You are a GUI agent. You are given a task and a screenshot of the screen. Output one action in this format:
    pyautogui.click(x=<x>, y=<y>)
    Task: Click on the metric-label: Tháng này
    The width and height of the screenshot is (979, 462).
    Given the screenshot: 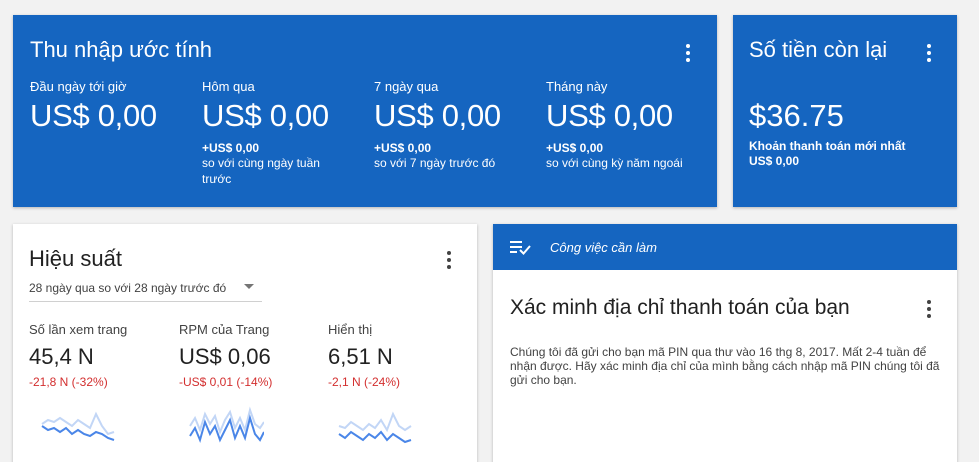 What is the action you would take?
    pyautogui.click(x=577, y=86)
    